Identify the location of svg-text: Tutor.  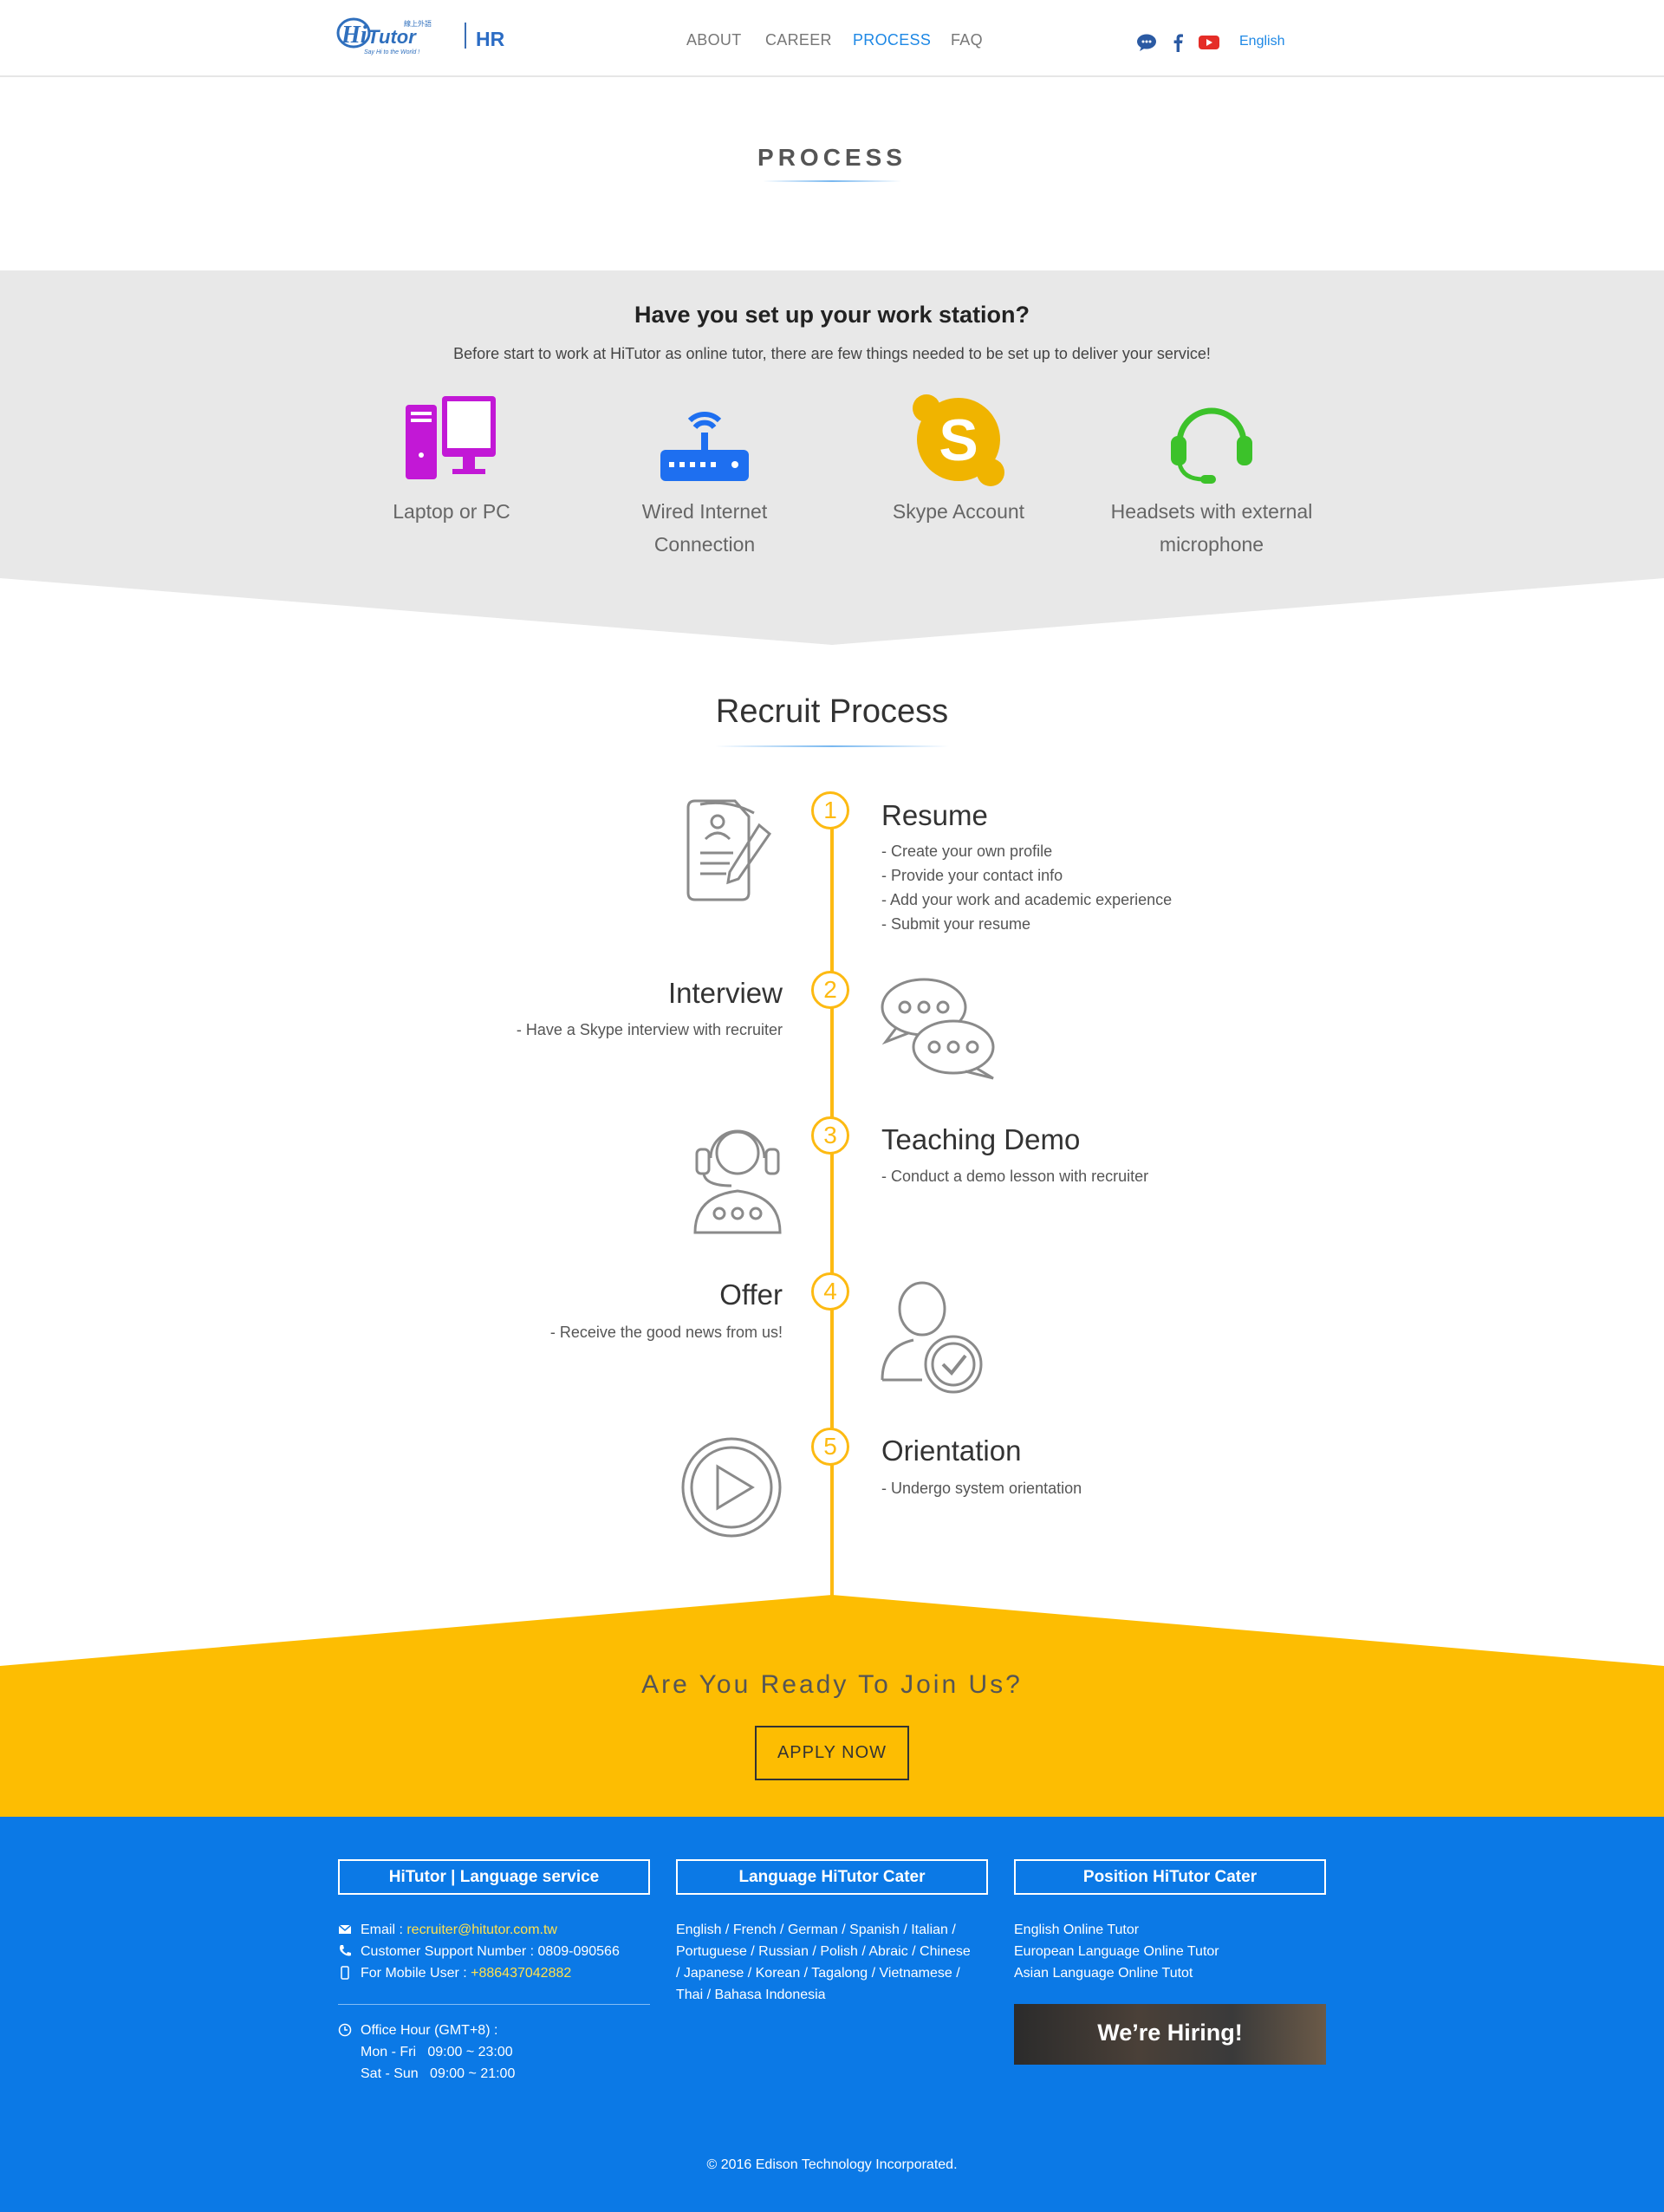
(392, 37).